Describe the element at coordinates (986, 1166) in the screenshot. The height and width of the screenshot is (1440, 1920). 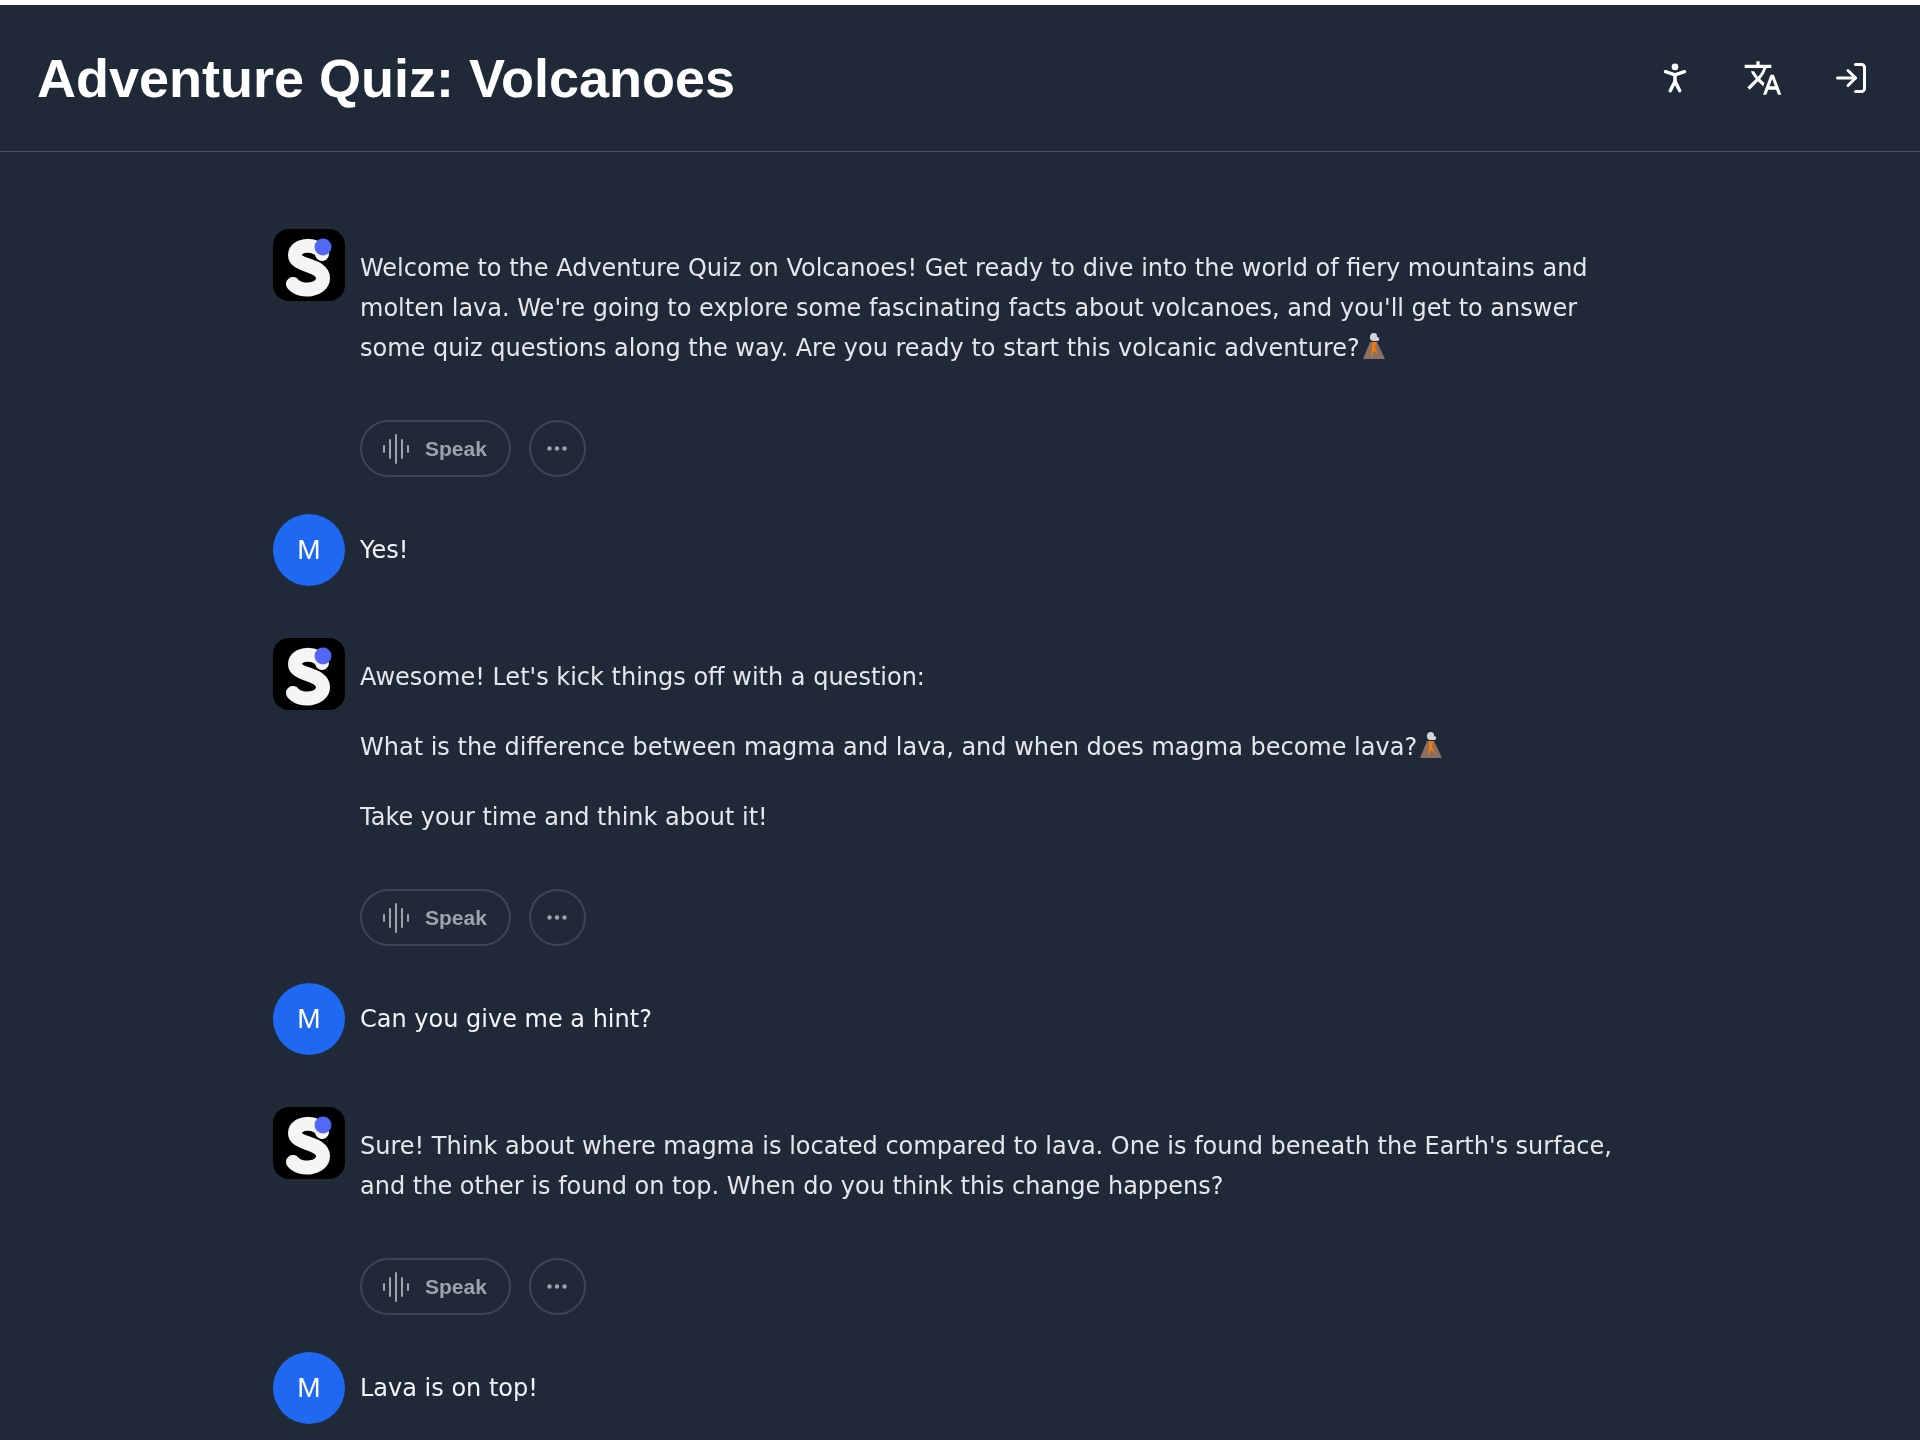
I see `message-text: Sure! Think about where magma is located compared to lava. One is found beneath the Earth's surface, and the other is found on top. When do you think this change happens?` at that location.